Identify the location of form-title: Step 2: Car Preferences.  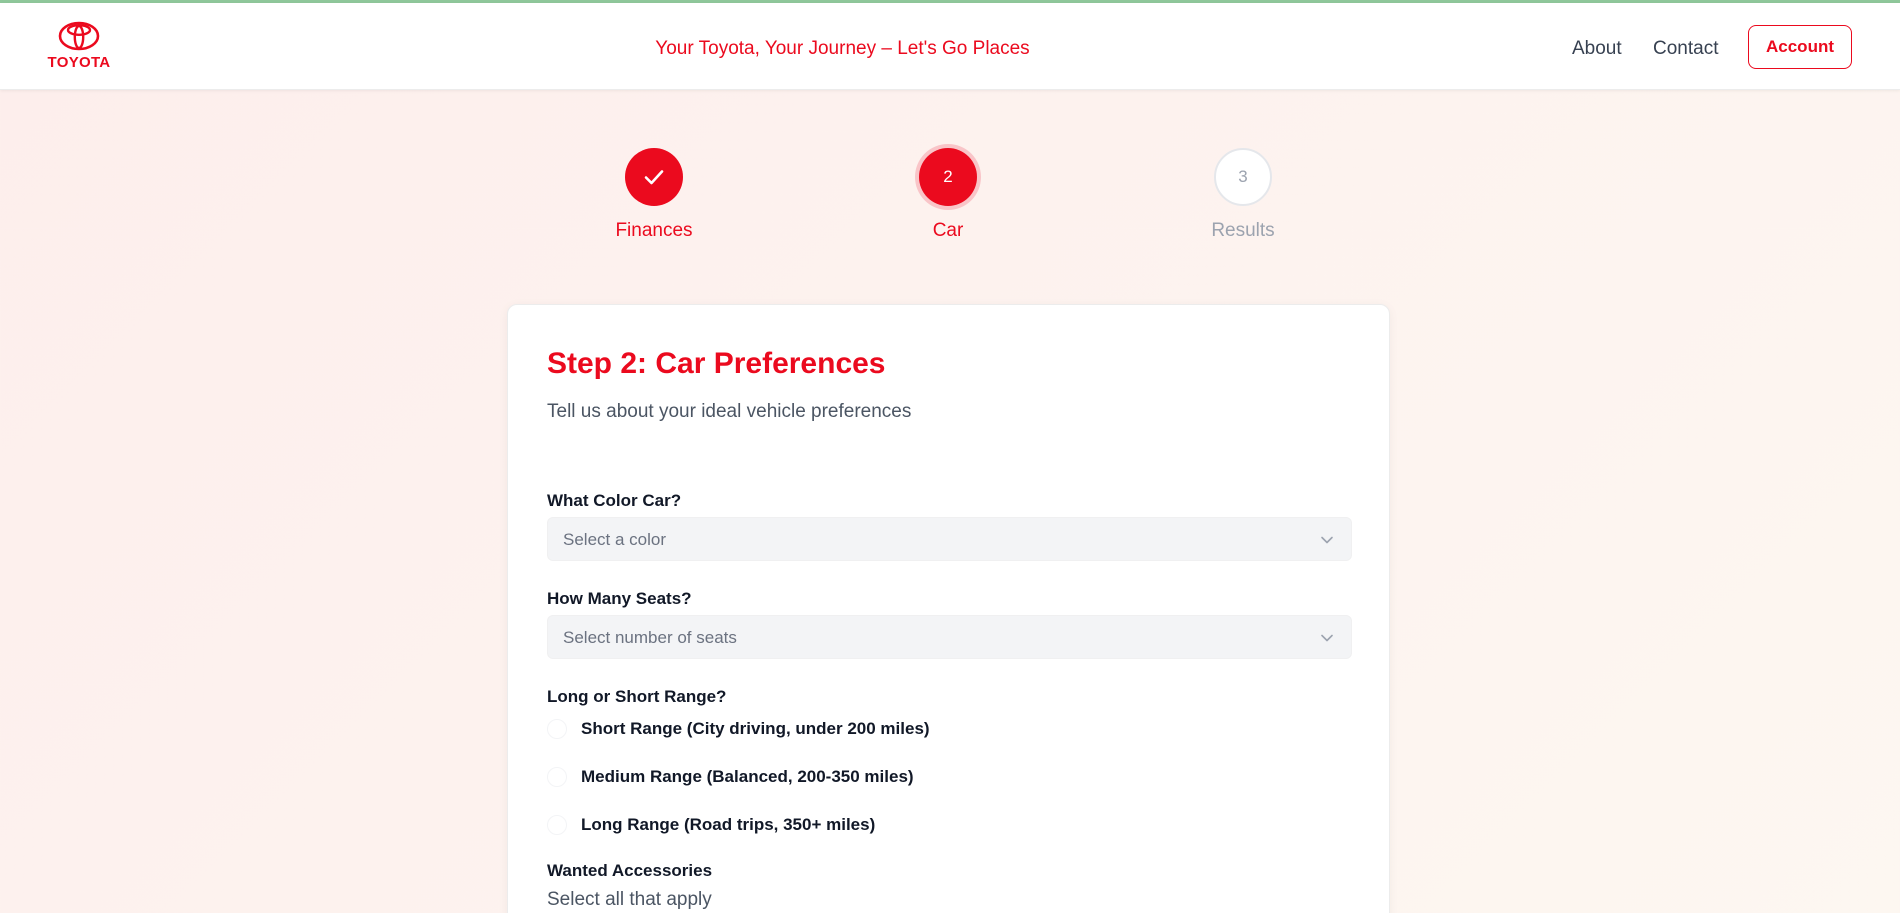
(716, 363).